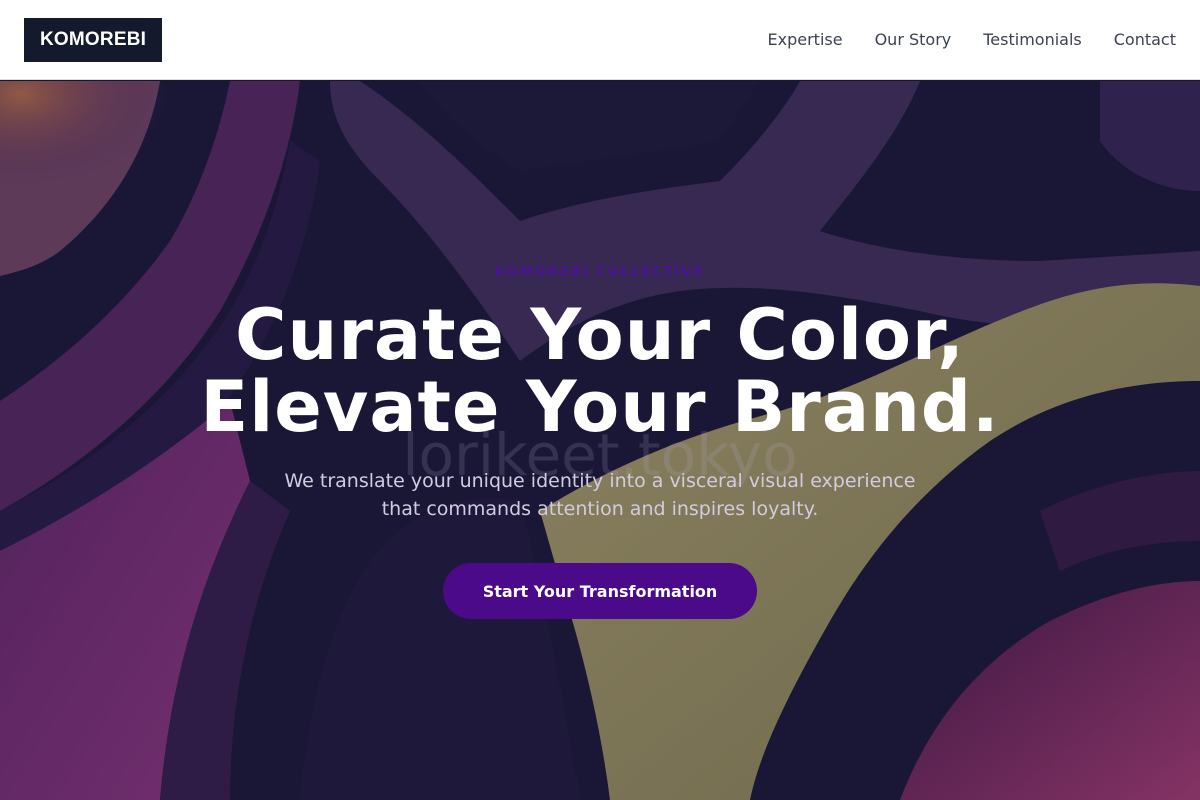 Image resolution: width=1200 pixels, height=800 pixels. Describe the element at coordinates (93, 39) in the screenshot. I see `site-logo: KOMOREBI` at that location.